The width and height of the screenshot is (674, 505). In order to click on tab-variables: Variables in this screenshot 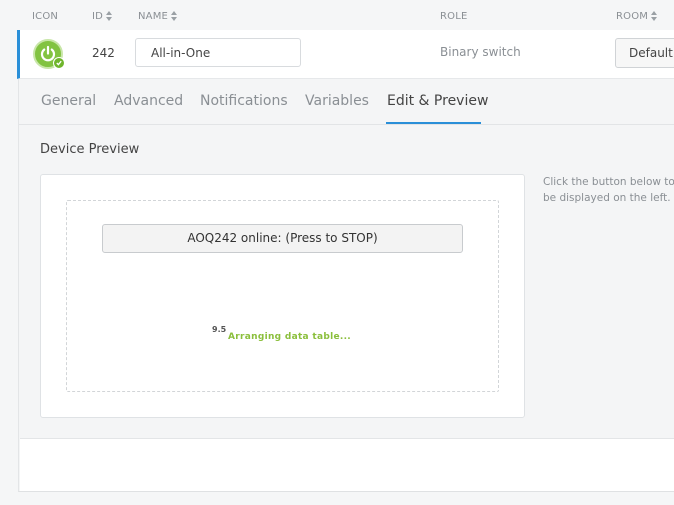, I will do `click(337, 101)`.